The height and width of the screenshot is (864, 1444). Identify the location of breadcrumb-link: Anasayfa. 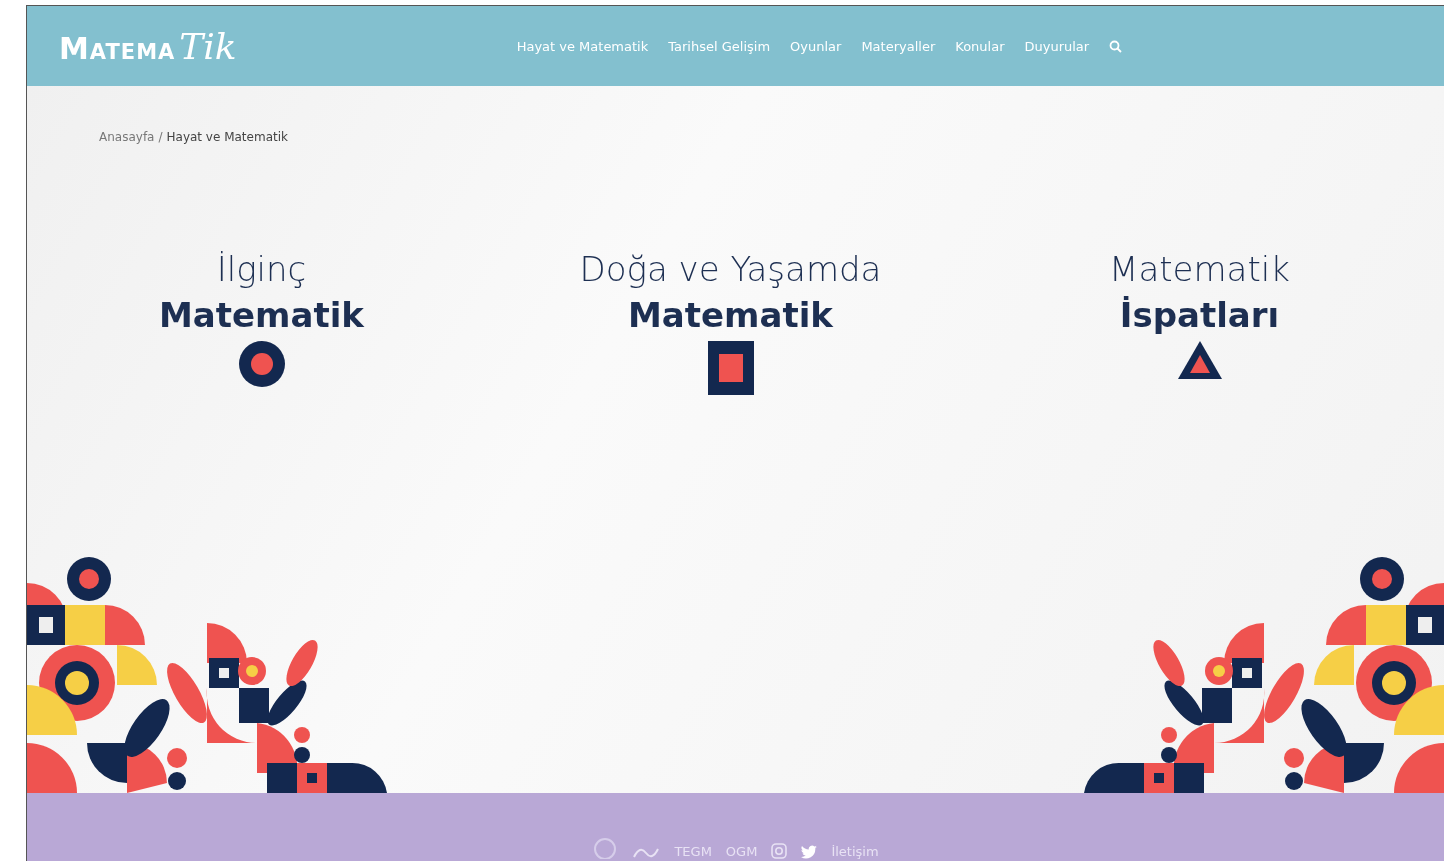
(127, 137).